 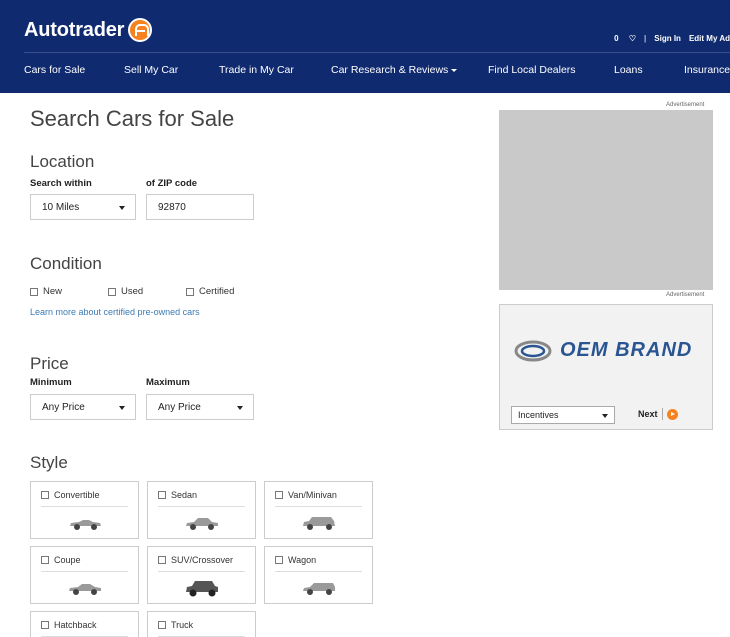 What do you see at coordinates (66, 263) in the screenshot?
I see `condition-heading: Condition` at bounding box center [66, 263].